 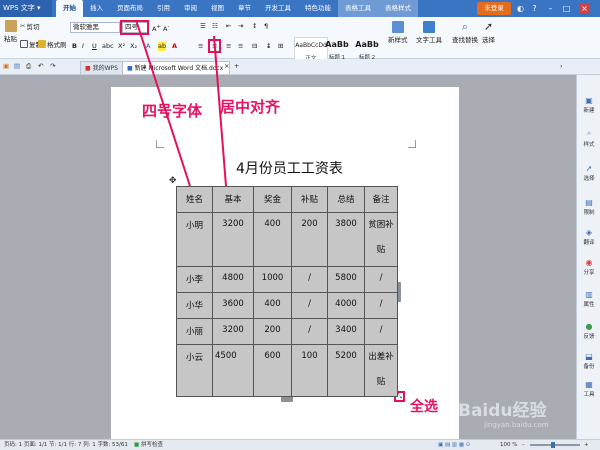 What do you see at coordinates (412, 144) in the screenshot?
I see `margin-mark-right` at bounding box center [412, 144].